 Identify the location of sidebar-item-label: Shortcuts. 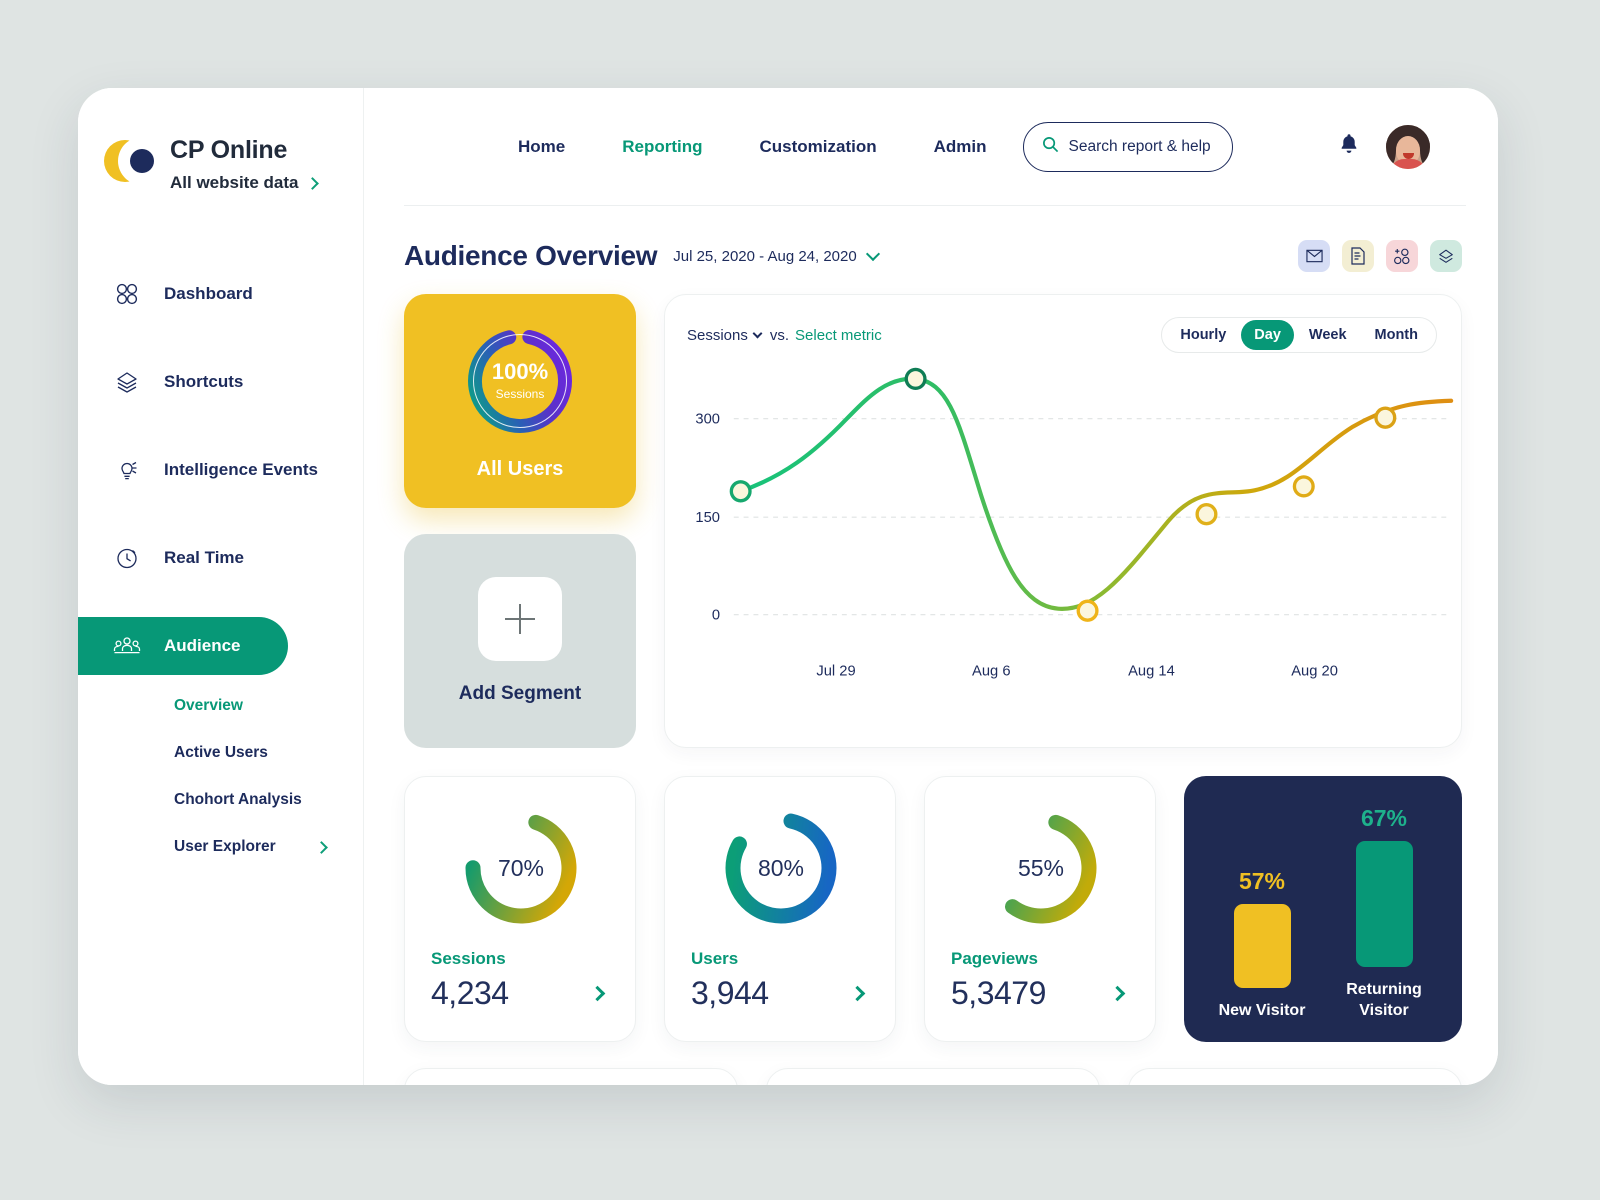
(204, 381).